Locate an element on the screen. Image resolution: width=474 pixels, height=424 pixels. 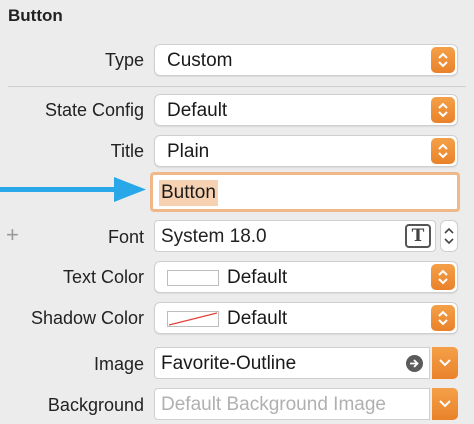
text-color-popup: Default is located at coordinates (306, 277).